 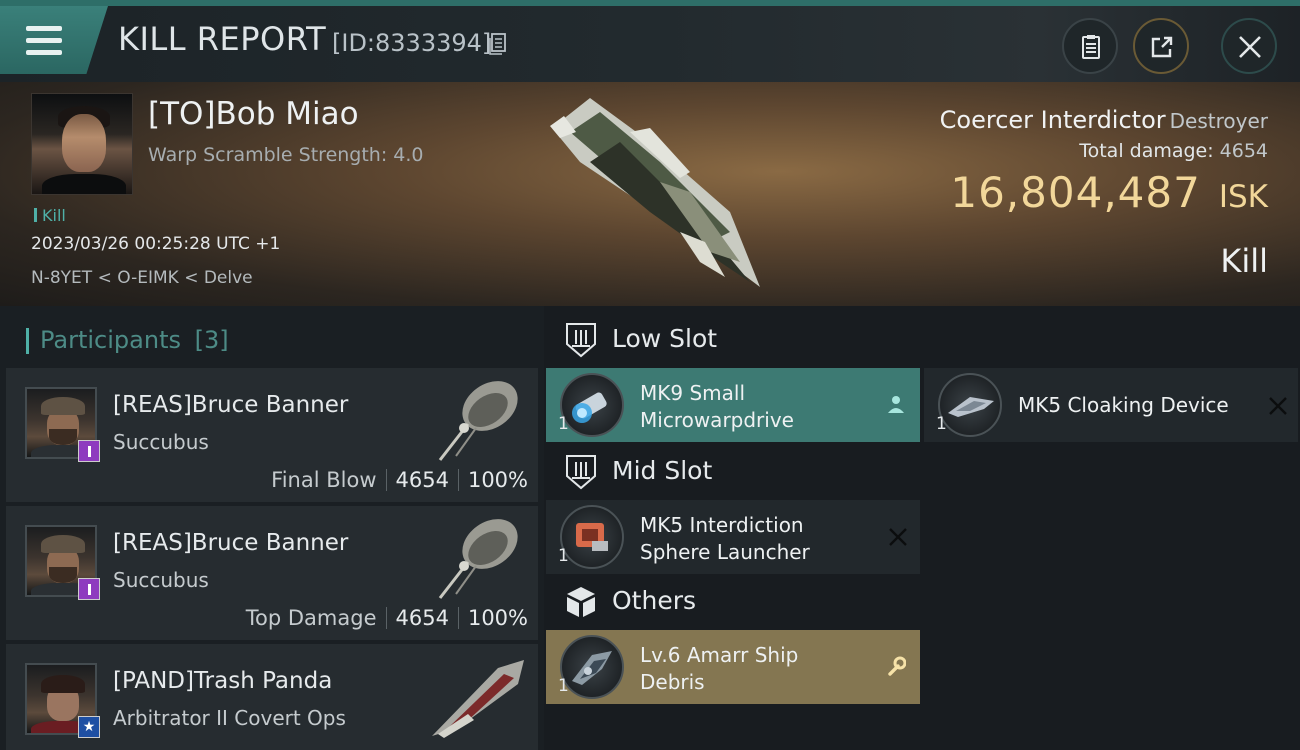 I want to click on star-badge-icon: ★, so click(x=89, y=727).